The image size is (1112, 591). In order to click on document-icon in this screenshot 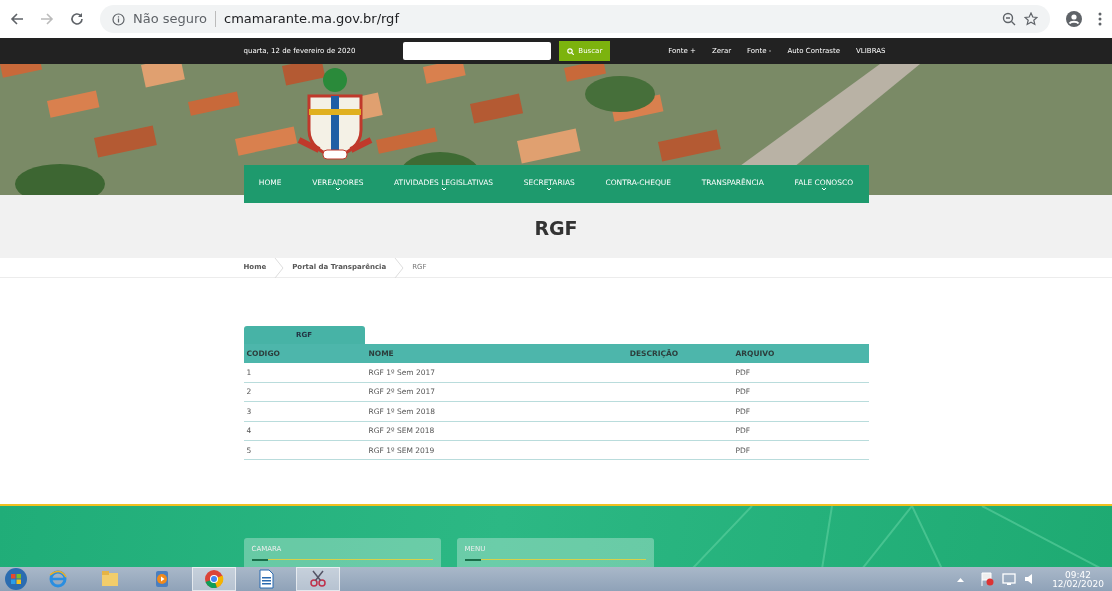, I will do `click(266, 579)`.